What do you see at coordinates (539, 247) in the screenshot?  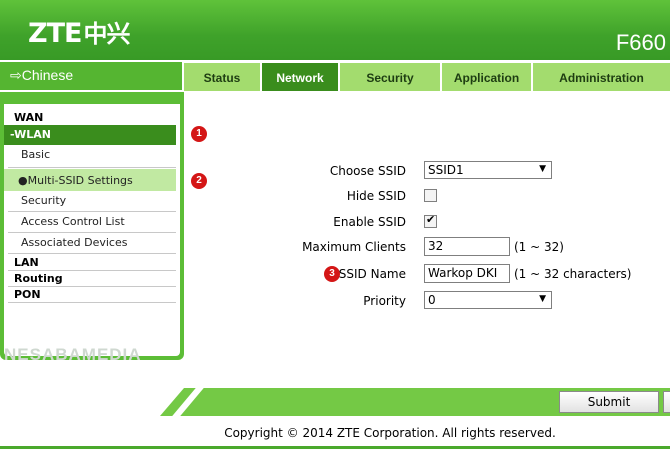 I see `max-clients-hint: (1 ~ 32)` at bounding box center [539, 247].